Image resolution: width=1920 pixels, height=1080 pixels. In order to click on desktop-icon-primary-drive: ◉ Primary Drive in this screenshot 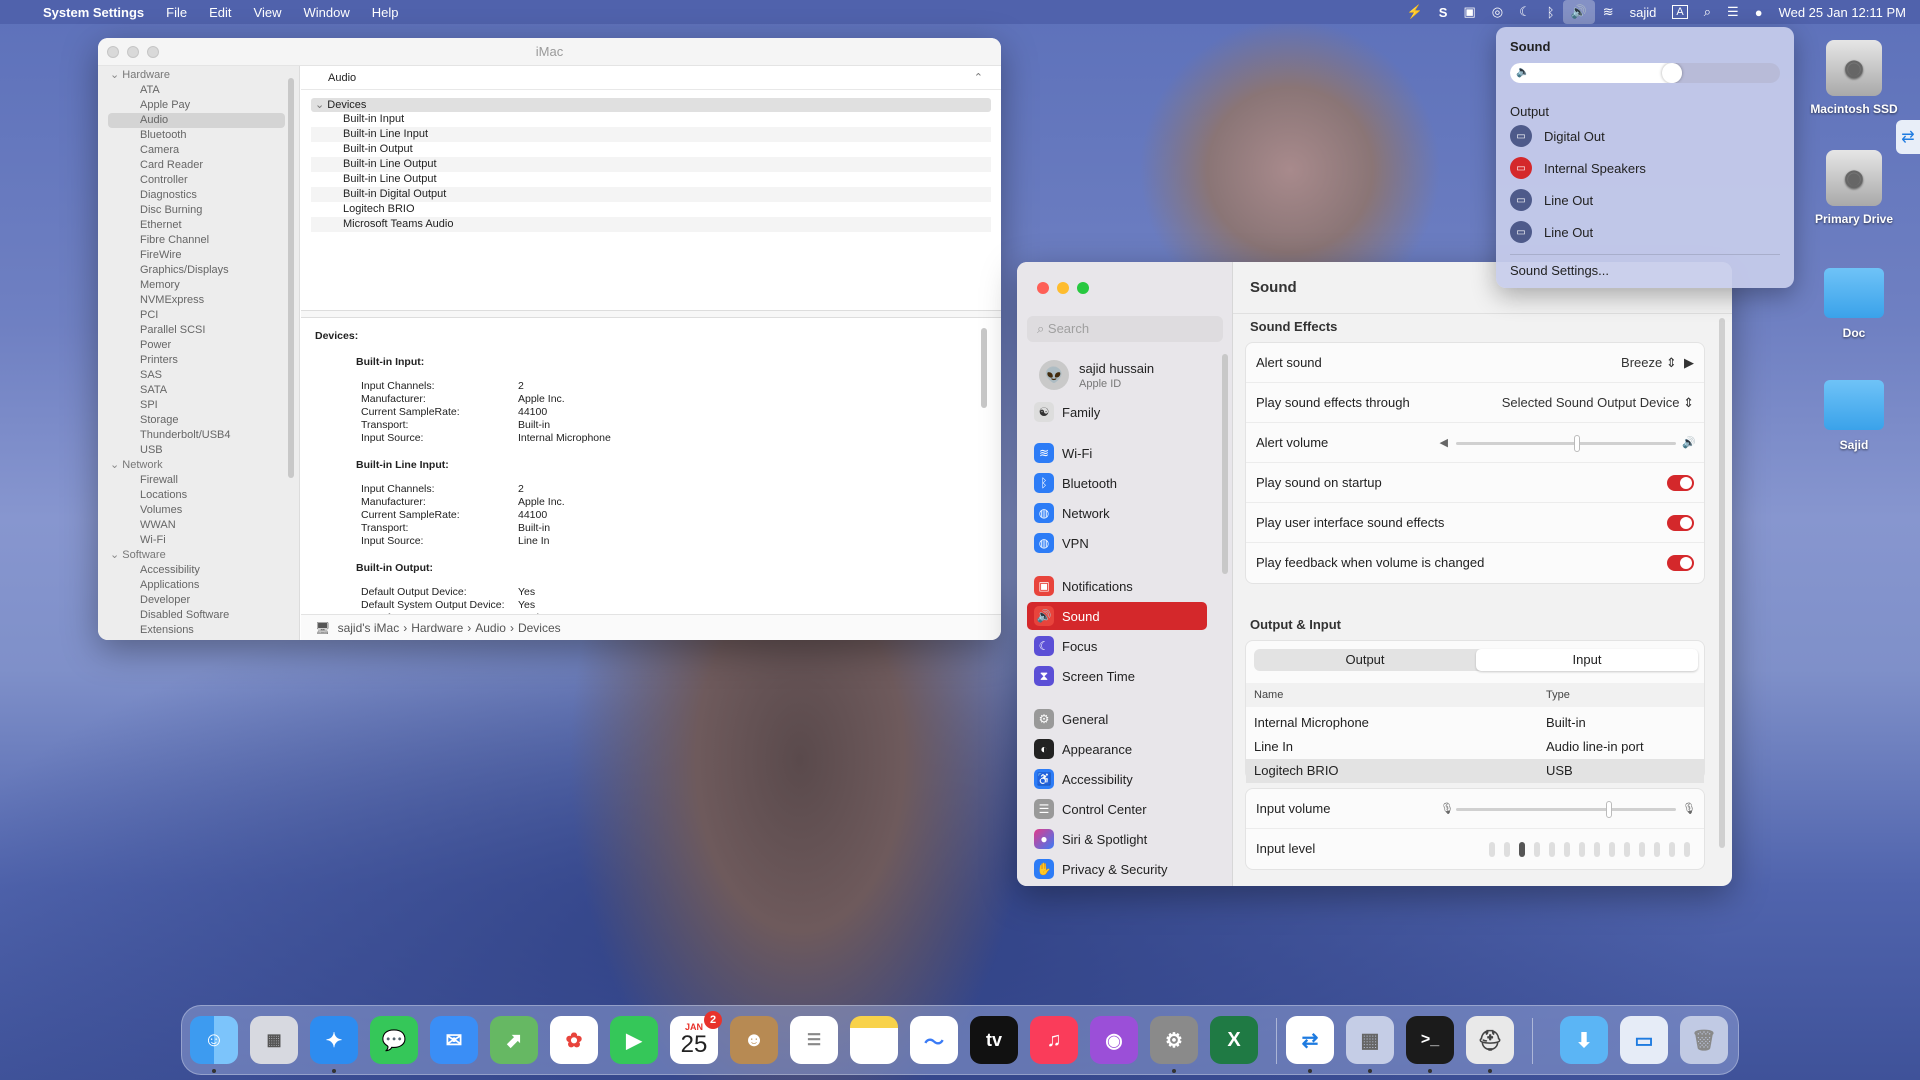, I will do `click(1854, 188)`.